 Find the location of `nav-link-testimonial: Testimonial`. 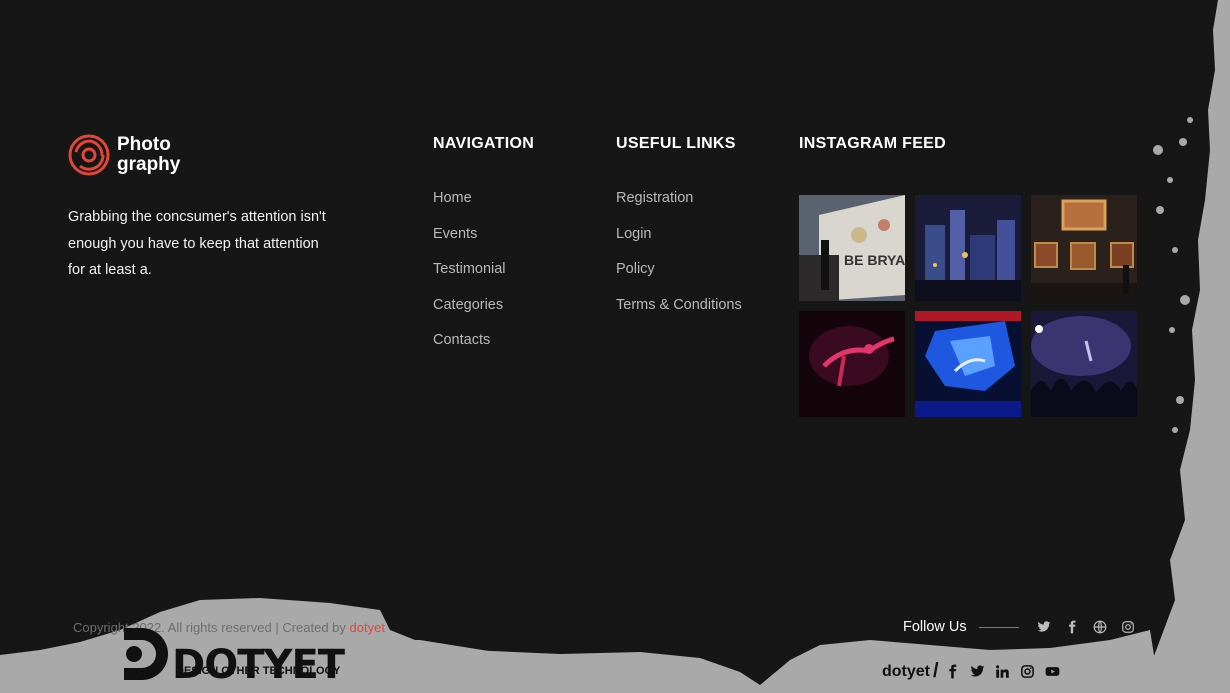

nav-link-testimonial: Testimonial is located at coordinates (469, 279).